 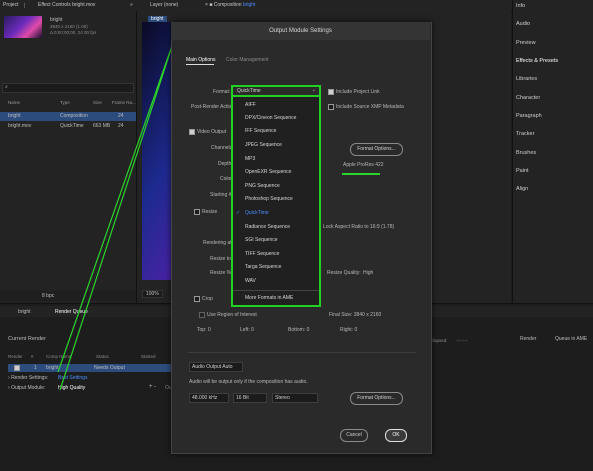 I want to click on format-option-dpx: DPX/Cineon Sequence, so click(x=270, y=118).